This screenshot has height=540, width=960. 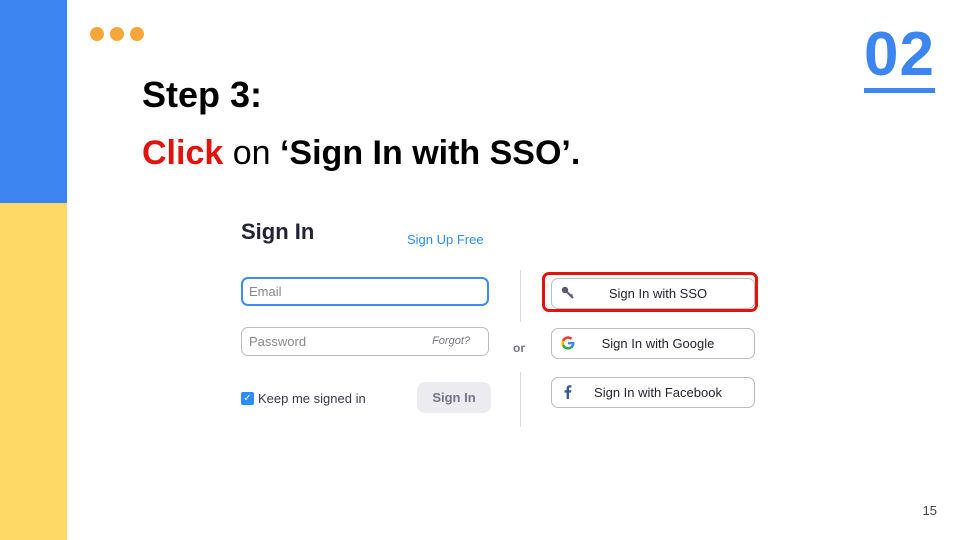 What do you see at coordinates (451, 341) in the screenshot?
I see `forgot-link: Forgot?` at bounding box center [451, 341].